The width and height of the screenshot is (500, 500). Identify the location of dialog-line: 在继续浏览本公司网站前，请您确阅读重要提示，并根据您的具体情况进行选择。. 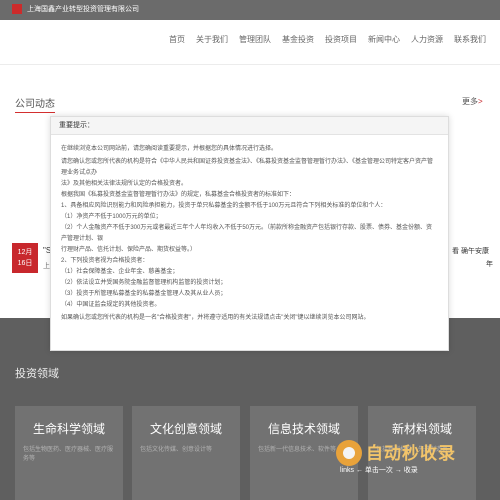
(169, 149).